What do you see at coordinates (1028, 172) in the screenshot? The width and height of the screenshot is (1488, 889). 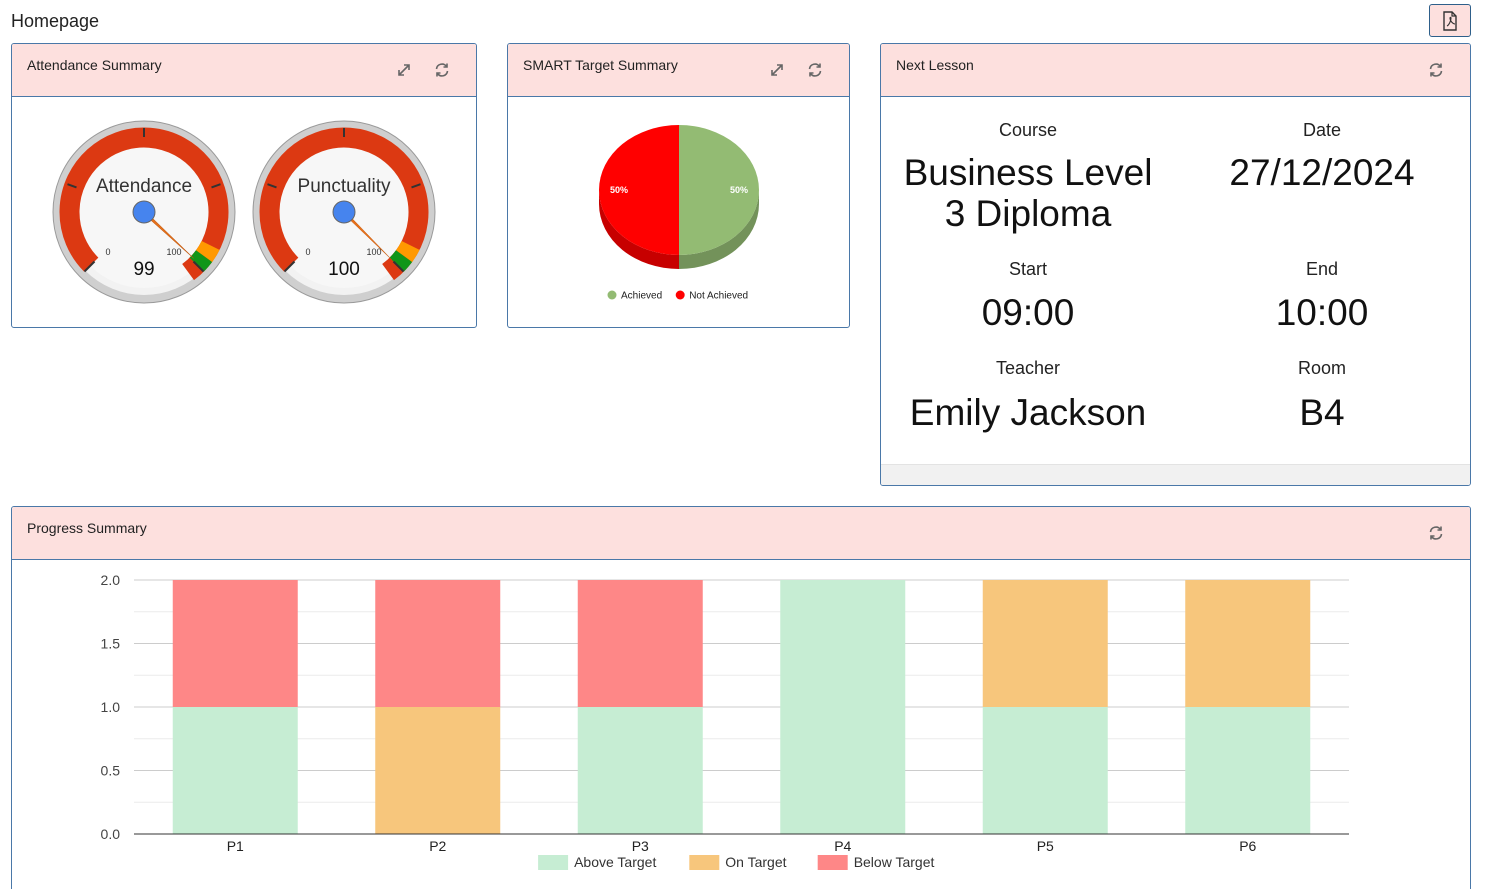 I see `course-value-line1: Business Level` at bounding box center [1028, 172].